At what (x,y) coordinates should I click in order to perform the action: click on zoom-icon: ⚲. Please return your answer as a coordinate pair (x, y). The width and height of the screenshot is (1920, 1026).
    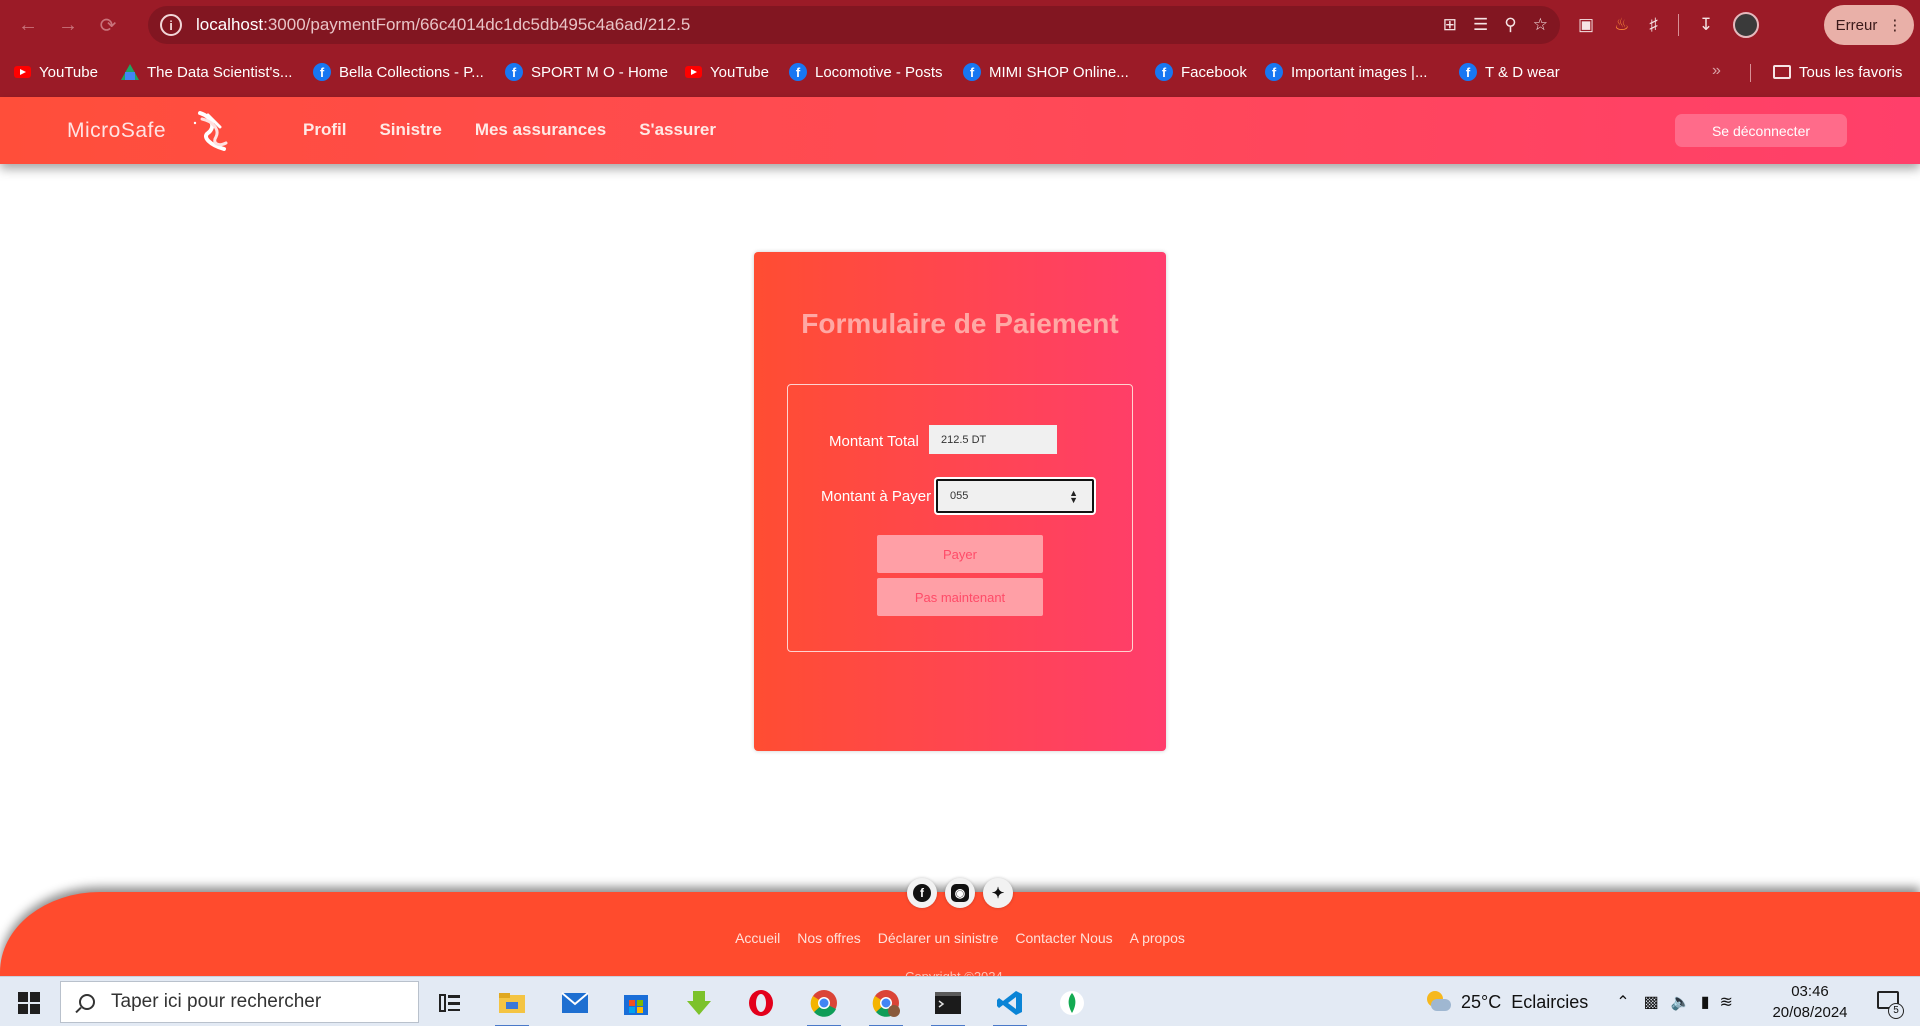
    Looking at the image, I should click on (1510, 25).